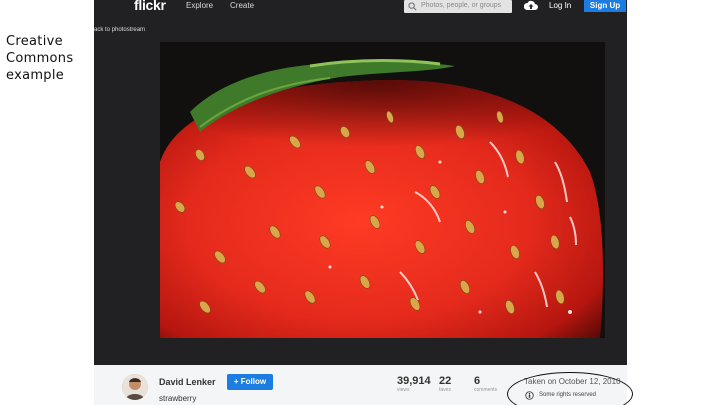  I want to click on views-label: views, so click(403, 390).